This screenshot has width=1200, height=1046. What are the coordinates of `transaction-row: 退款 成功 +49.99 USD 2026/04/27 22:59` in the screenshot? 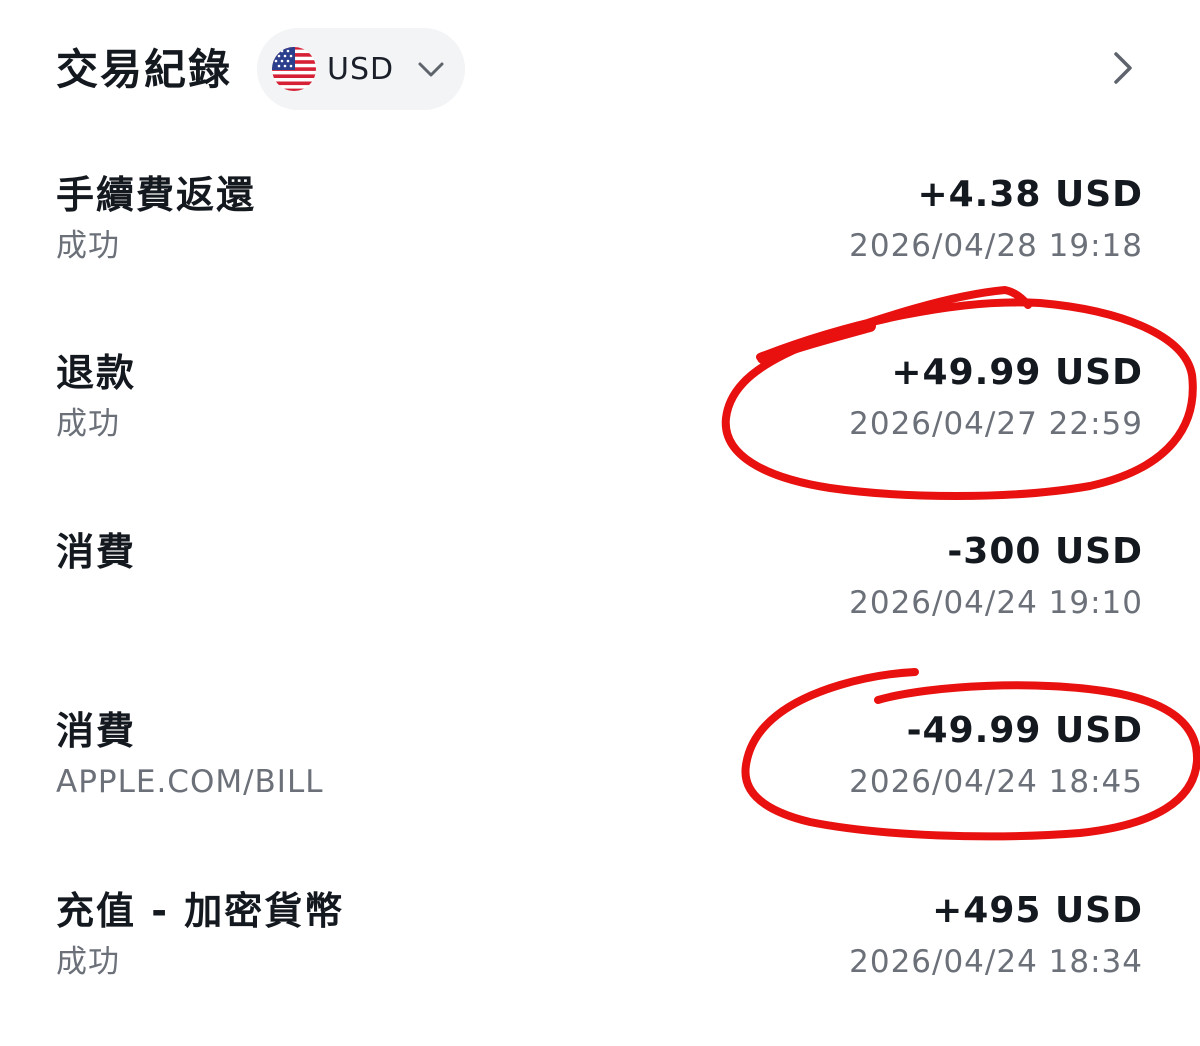 It's located at (600, 413).